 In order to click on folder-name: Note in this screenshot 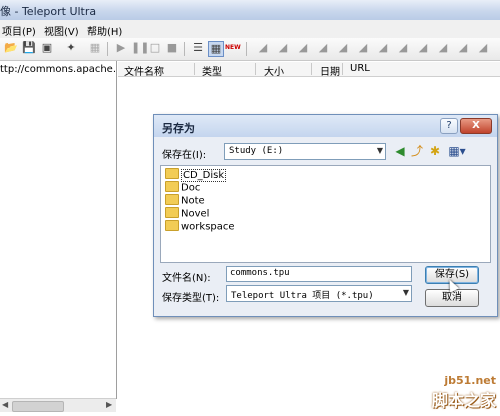, I will do `click(193, 201)`.